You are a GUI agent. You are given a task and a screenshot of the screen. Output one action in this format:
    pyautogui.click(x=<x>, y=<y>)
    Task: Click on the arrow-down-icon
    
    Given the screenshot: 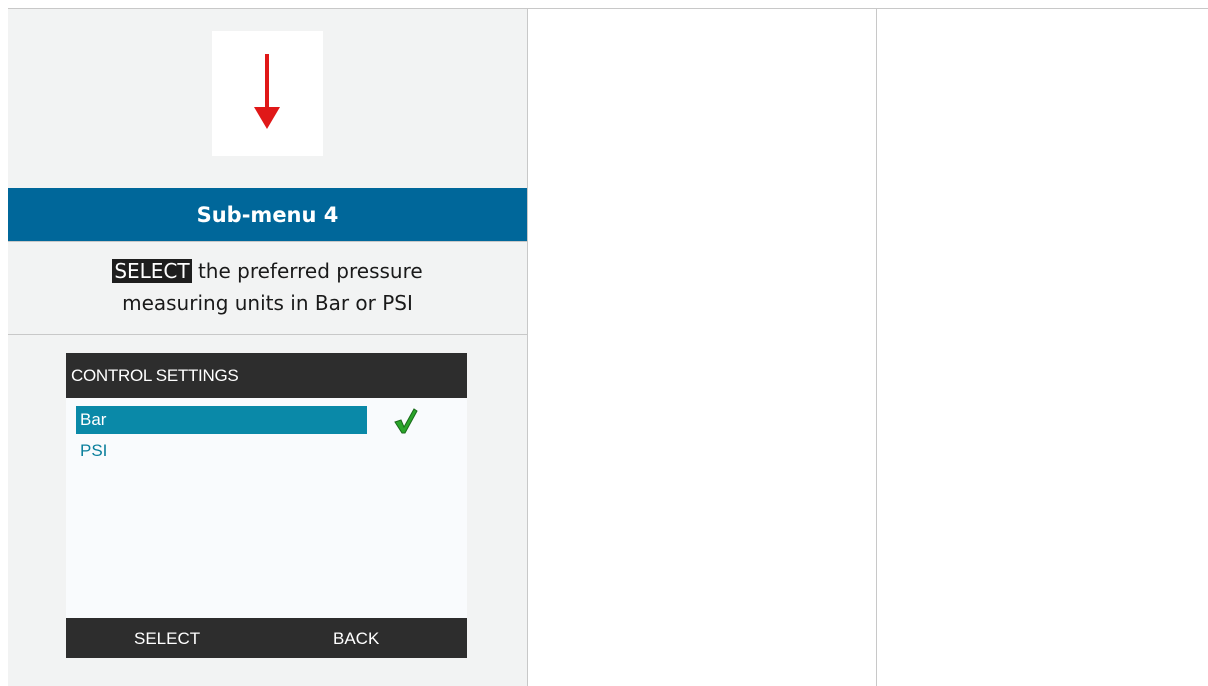 What is the action you would take?
    pyautogui.click(x=267, y=91)
    